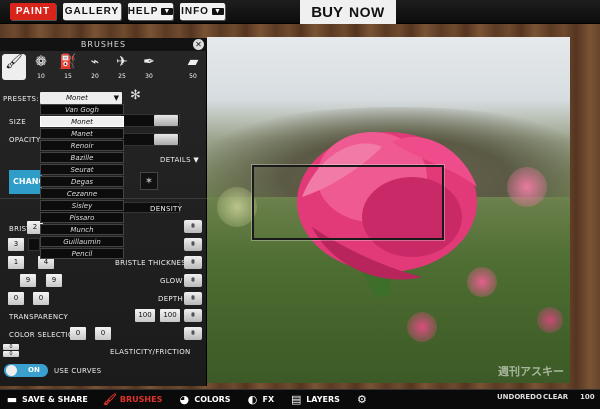 The width and height of the screenshot is (600, 409). What do you see at coordinates (122, 62) in the screenshot?
I see `airbrush-icon: ✈` at bounding box center [122, 62].